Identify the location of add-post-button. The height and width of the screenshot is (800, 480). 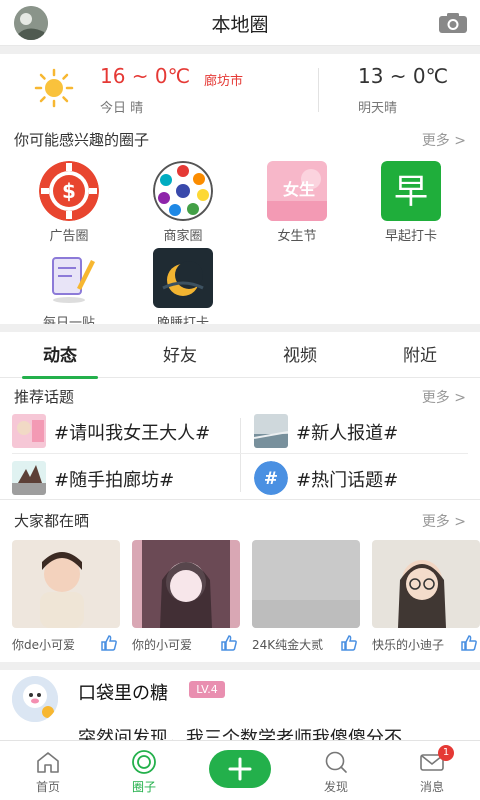
(240, 769).